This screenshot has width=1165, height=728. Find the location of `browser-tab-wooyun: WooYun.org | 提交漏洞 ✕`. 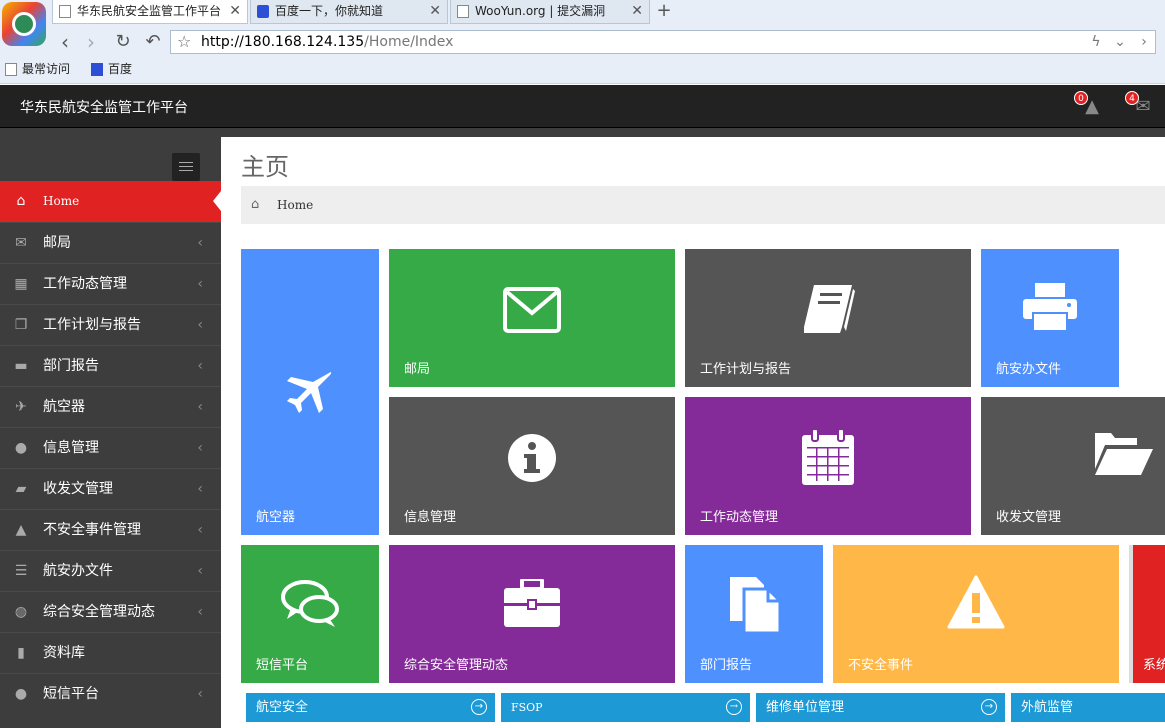

browser-tab-wooyun: WooYun.org | 提交漏洞 ✕ is located at coordinates (550, 12).